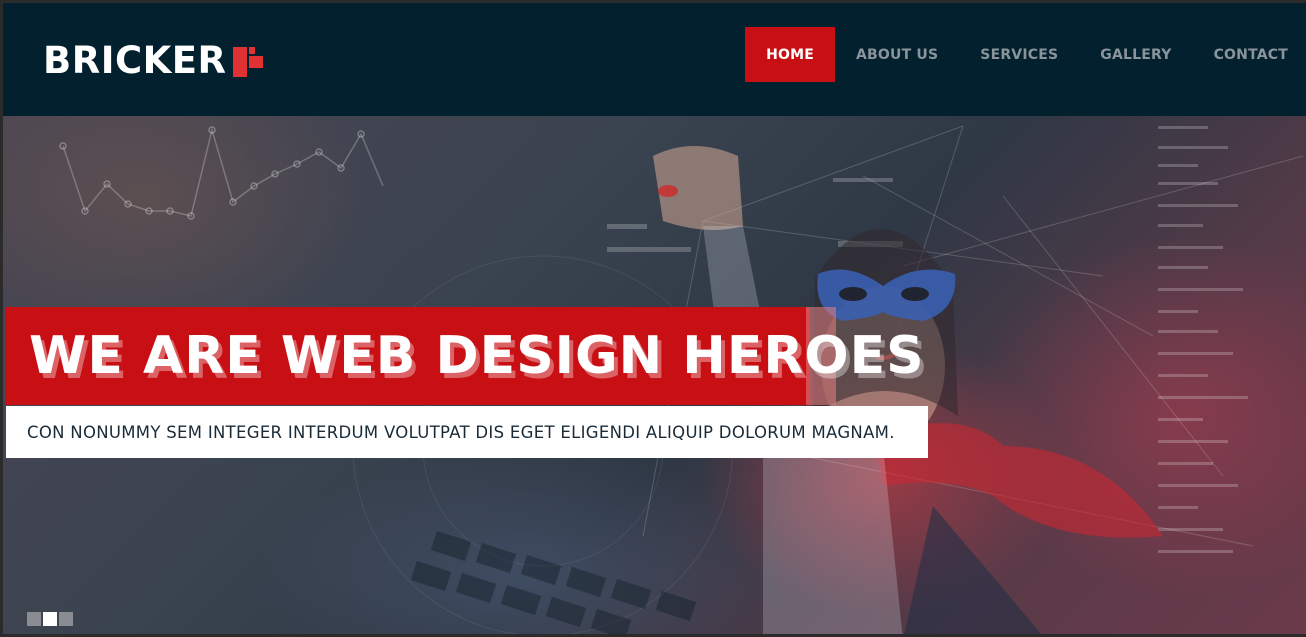 This screenshot has height=637, width=1306. Describe the element at coordinates (477, 356) in the screenshot. I see `hero-headline: WE ARE WEB DESIGN HEROES` at that location.